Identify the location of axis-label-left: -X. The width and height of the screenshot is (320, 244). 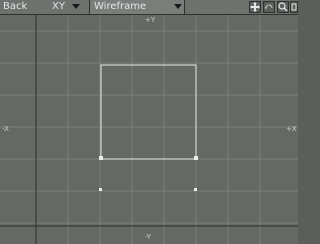
(5, 129).